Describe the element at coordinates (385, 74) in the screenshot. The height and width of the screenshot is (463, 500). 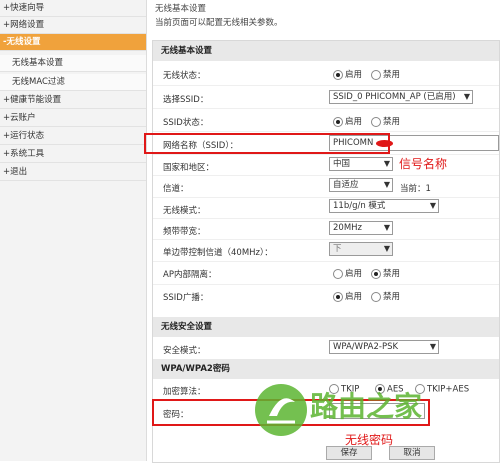
I see `wireless-status-off: 禁用` at that location.